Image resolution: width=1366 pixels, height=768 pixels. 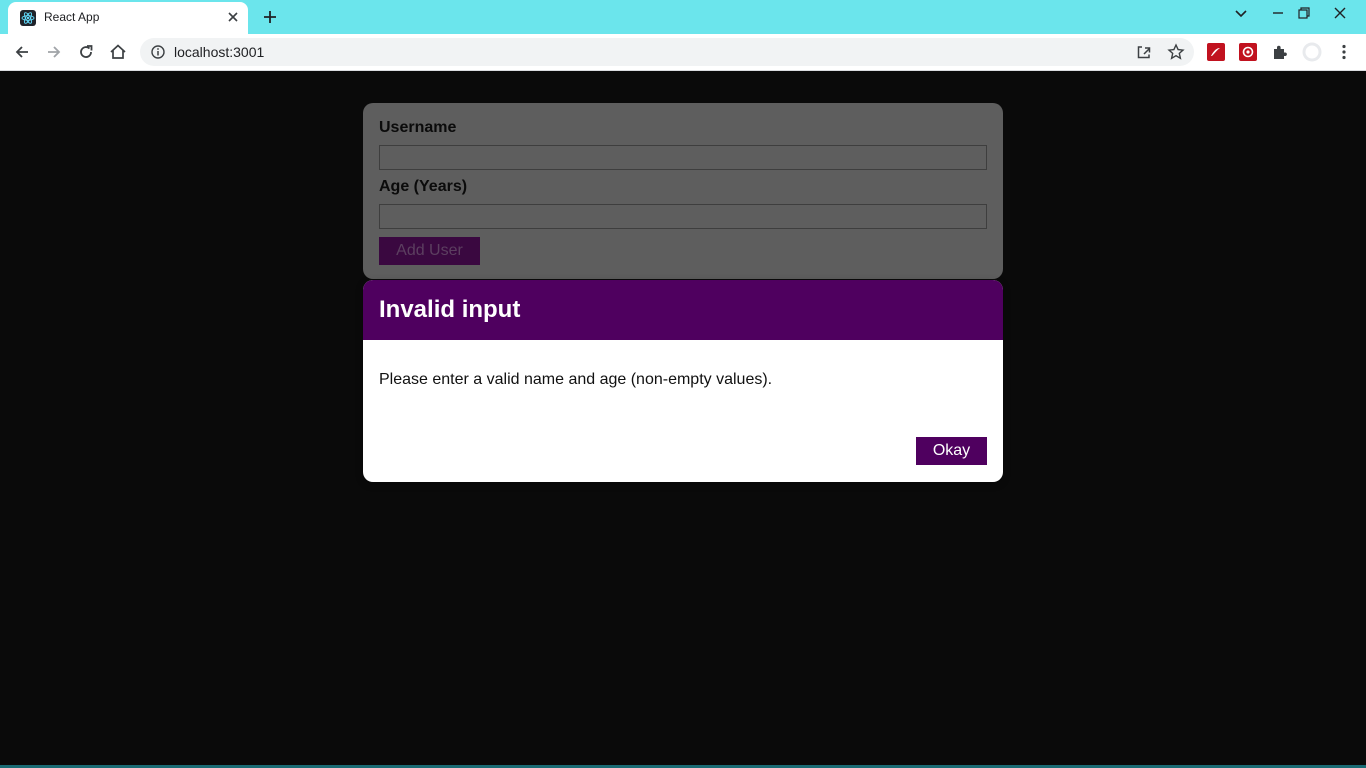 What do you see at coordinates (1241, 13) in the screenshot?
I see `tab-search-icon` at bounding box center [1241, 13].